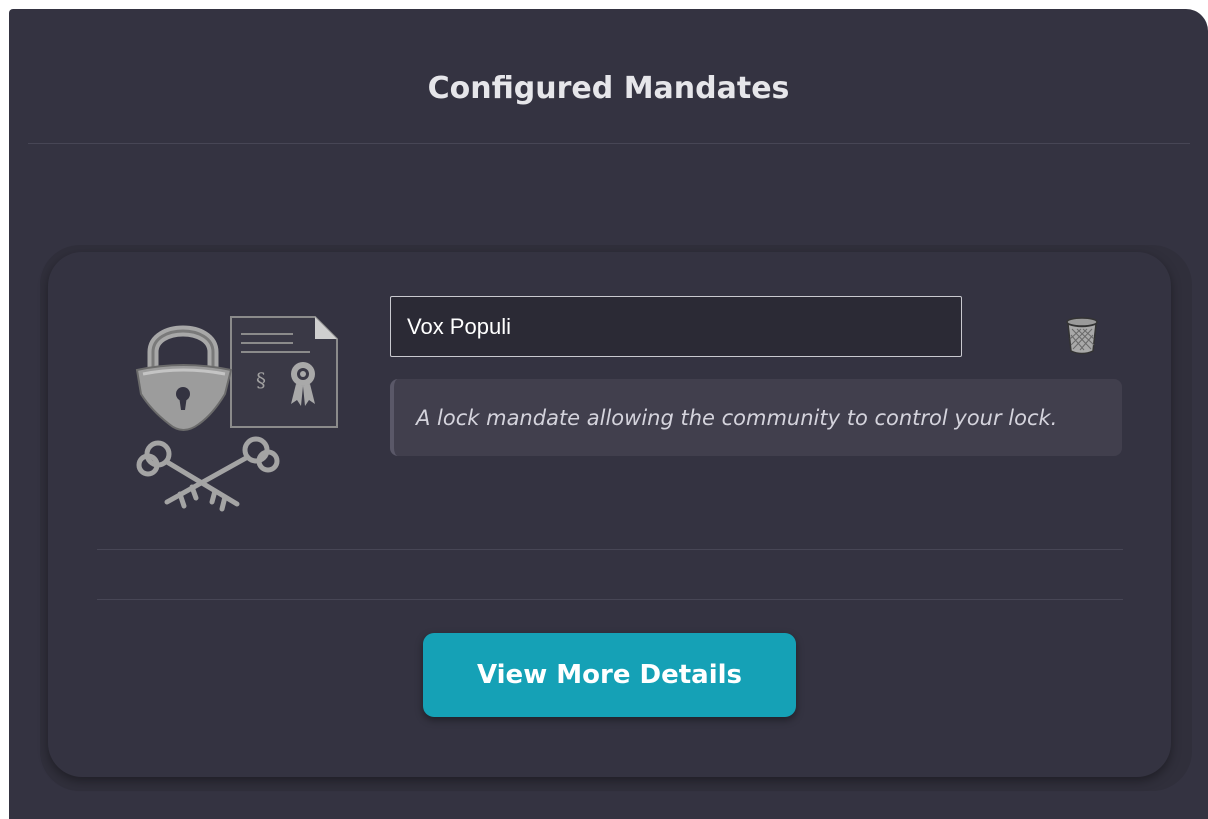  I want to click on lock-mandate-icon: §, so click(236, 414).